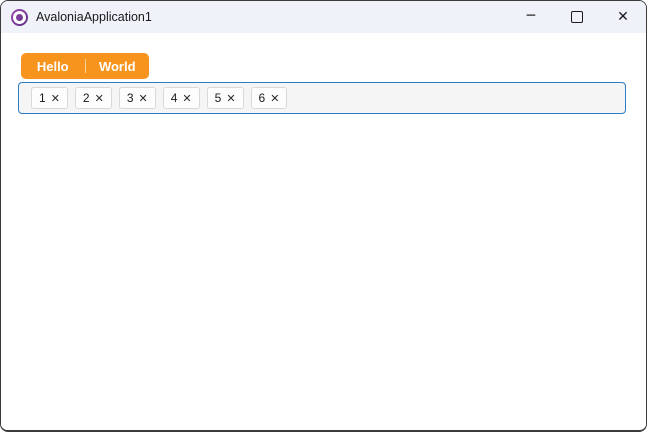 The image size is (647, 432). I want to click on close-button: ✕, so click(623, 17).